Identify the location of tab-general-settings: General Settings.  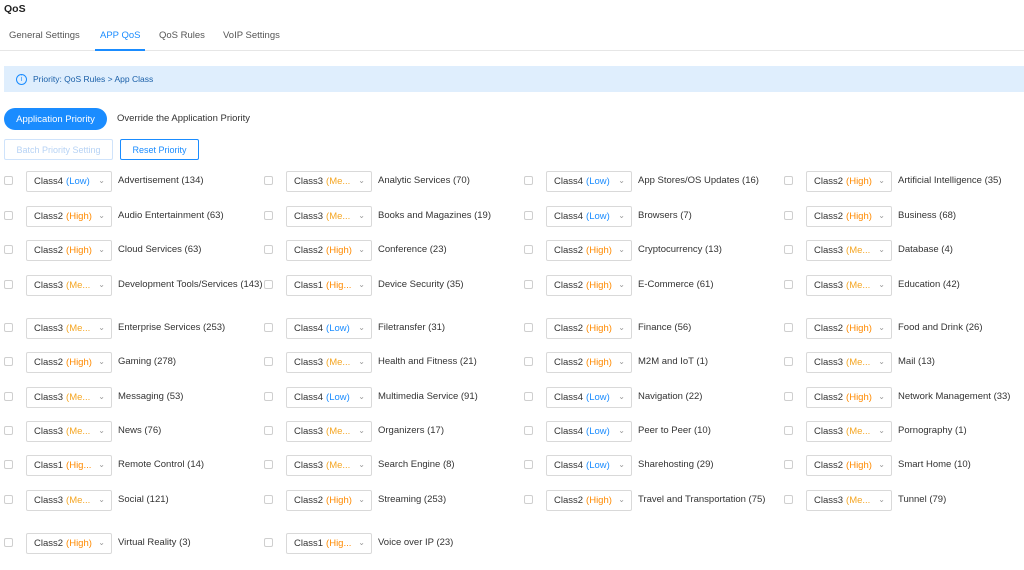
(44, 35).